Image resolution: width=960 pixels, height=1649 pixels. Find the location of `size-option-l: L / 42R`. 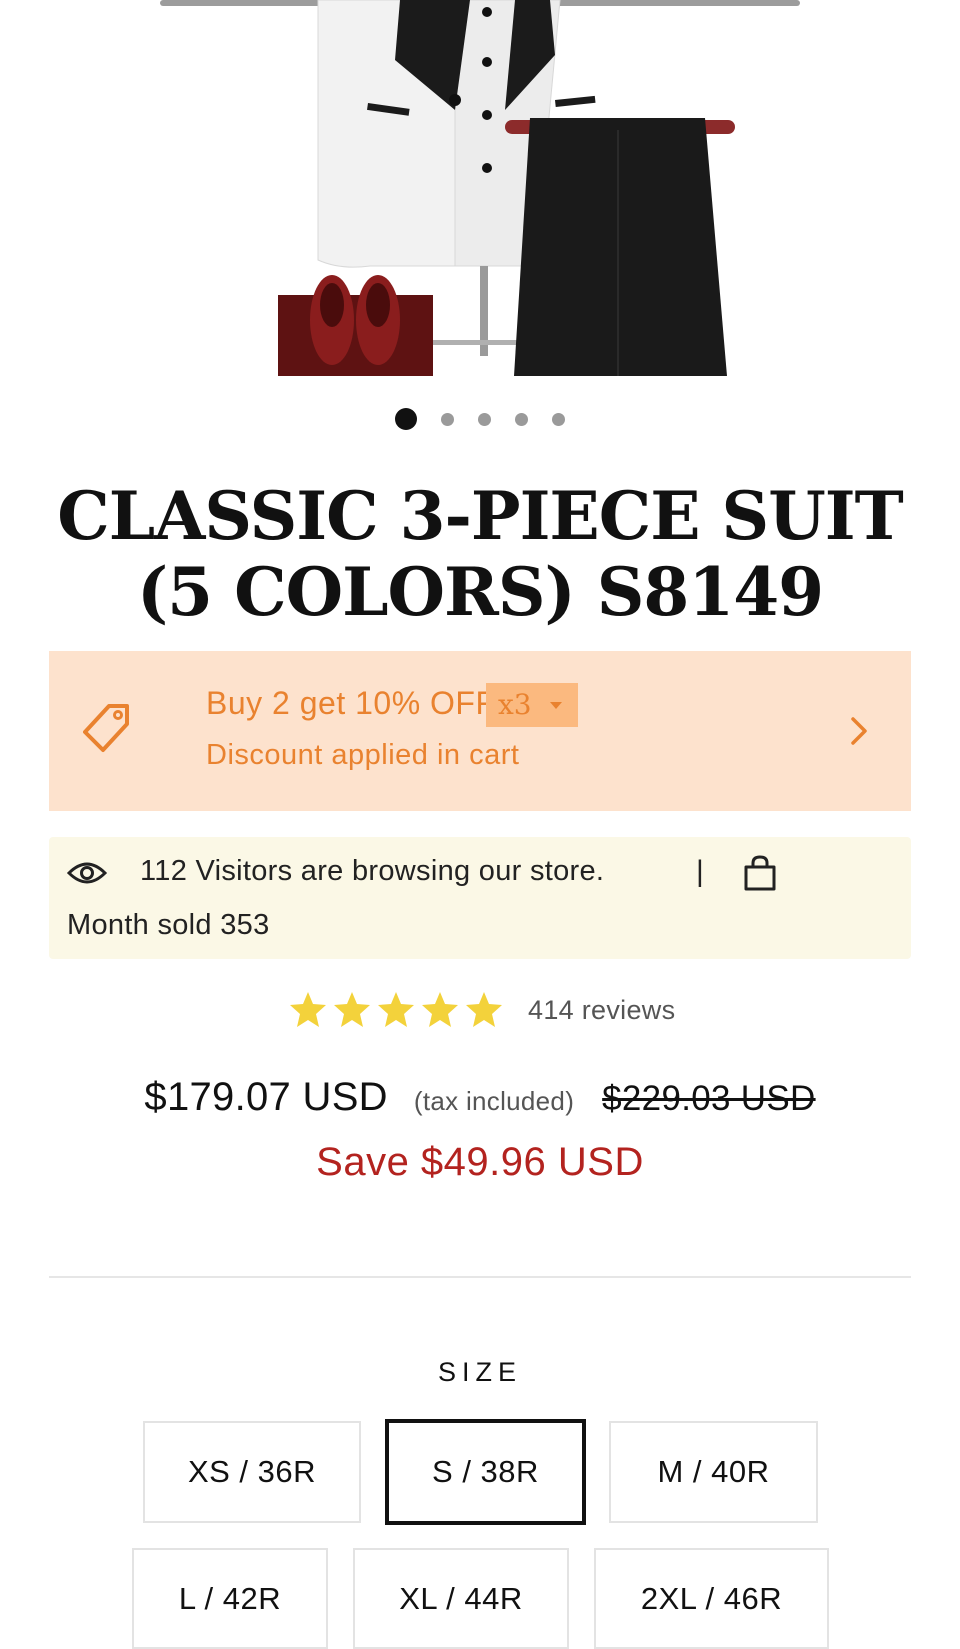

size-option-l: L / 42R is located at coordinates (230, 1598).